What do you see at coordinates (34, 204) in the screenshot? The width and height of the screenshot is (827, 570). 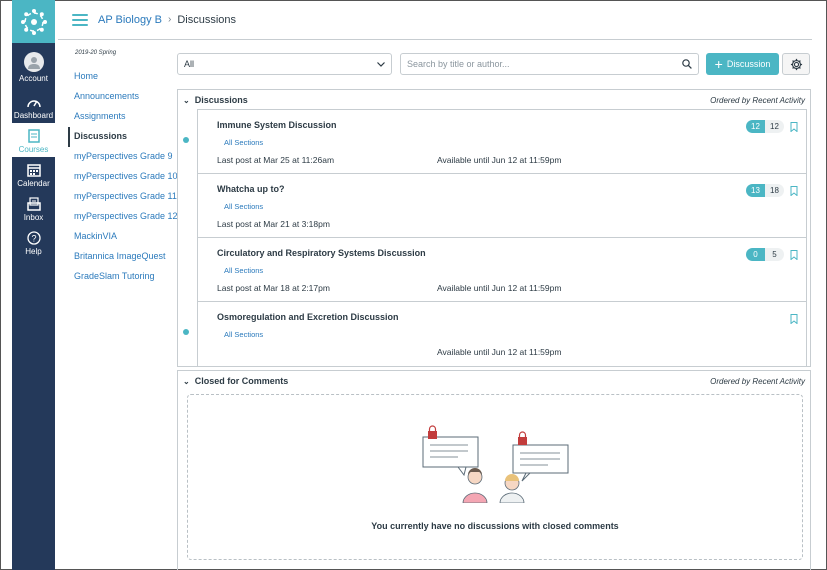 I see `inbox-icon` at bounding box center [34, 204].